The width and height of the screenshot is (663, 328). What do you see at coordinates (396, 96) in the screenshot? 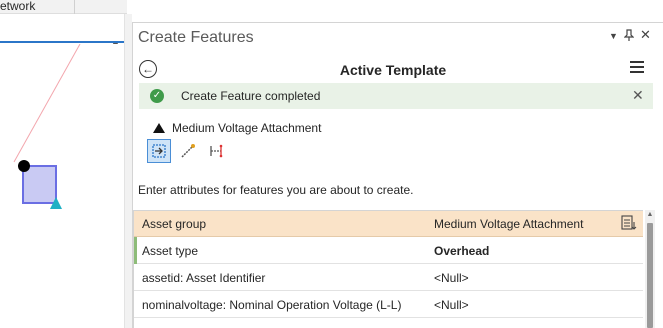
I see `success-notice: ✓ Create Feature completed ✕` at bounding box center [396, 96].